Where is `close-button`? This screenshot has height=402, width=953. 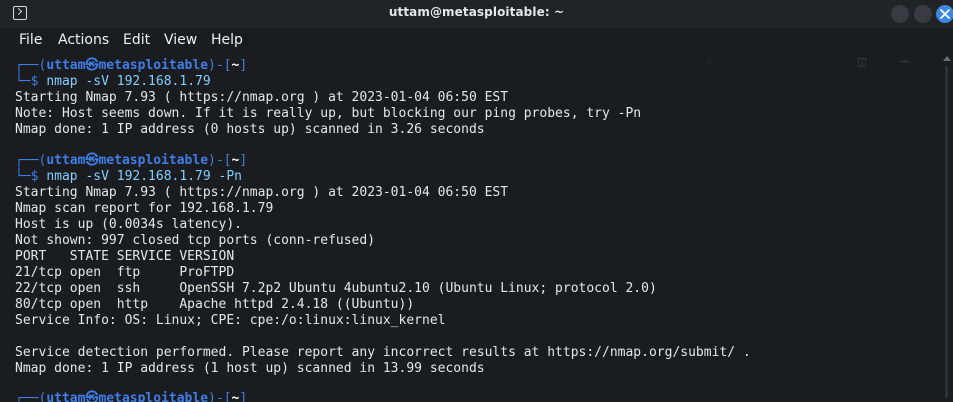
close-button is located at coordinates (944, 14).